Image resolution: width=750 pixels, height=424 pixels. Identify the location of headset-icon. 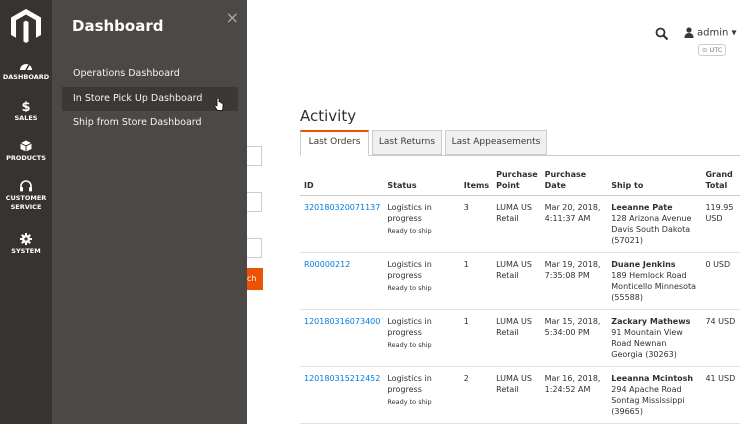
(26, 186).